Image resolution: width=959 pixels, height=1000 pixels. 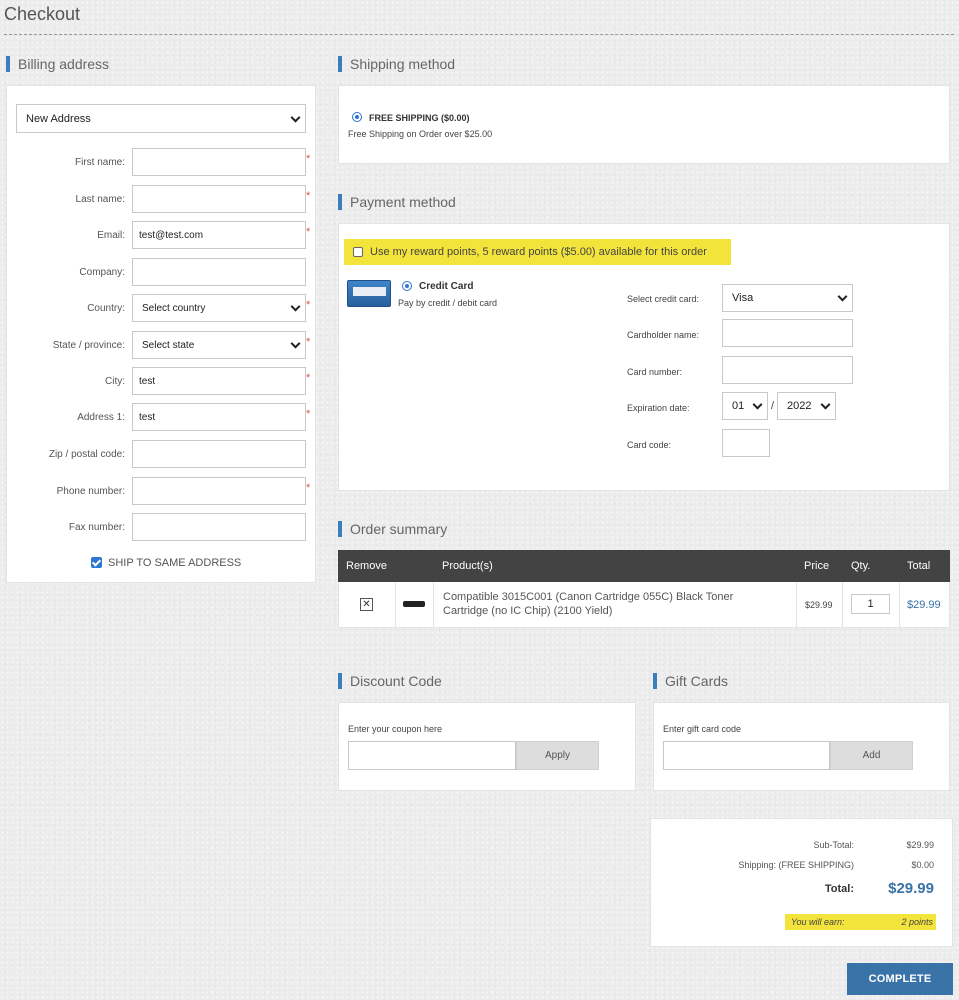 I want to click on phone-row: Phone number: *, so click(x=162, y=491).